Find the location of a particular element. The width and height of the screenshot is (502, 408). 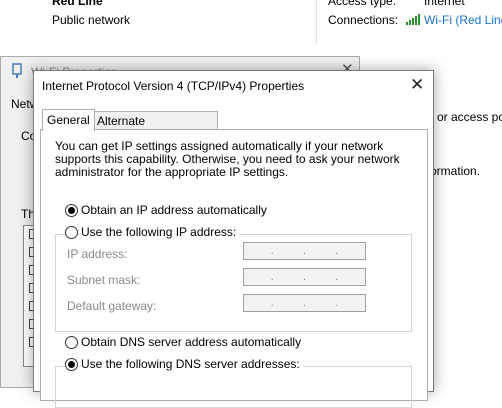

background-partial-text: or access po is located at coordinates (469, 117).